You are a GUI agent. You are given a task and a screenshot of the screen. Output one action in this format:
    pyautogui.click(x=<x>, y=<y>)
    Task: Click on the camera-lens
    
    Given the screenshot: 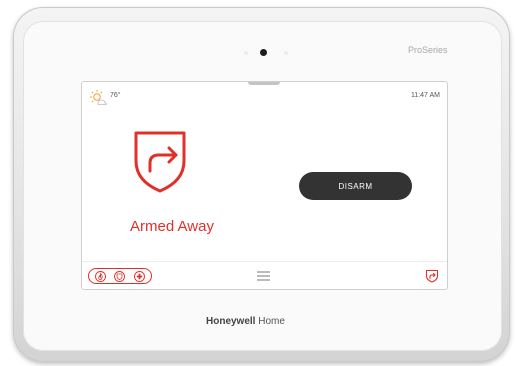 What is the action you would take?
    pyautogui.click(x=263, y=52)
    